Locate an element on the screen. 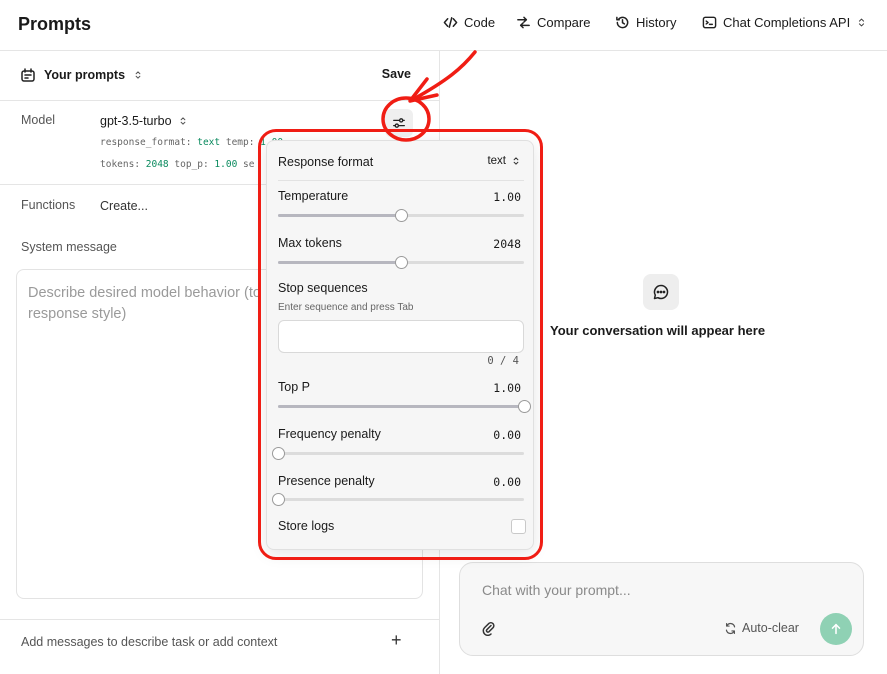 Image resolution: width=887 pixels, height=674 pixels. plus-icon: + is located at coordinates (396, 640).